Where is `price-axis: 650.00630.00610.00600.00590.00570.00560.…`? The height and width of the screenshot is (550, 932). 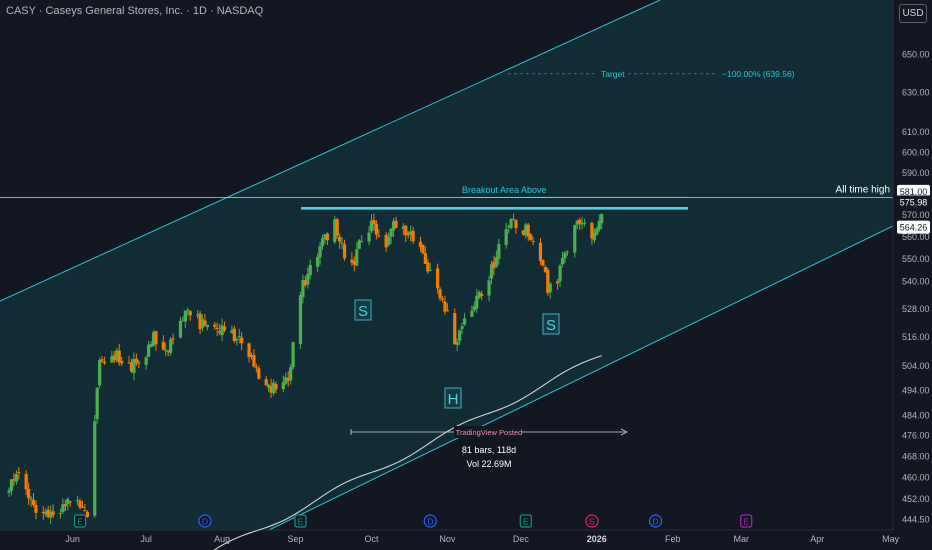
price-axis: 650.00630.00610.00600.00590.00570.00560.… is located at coordinates (912, 275).